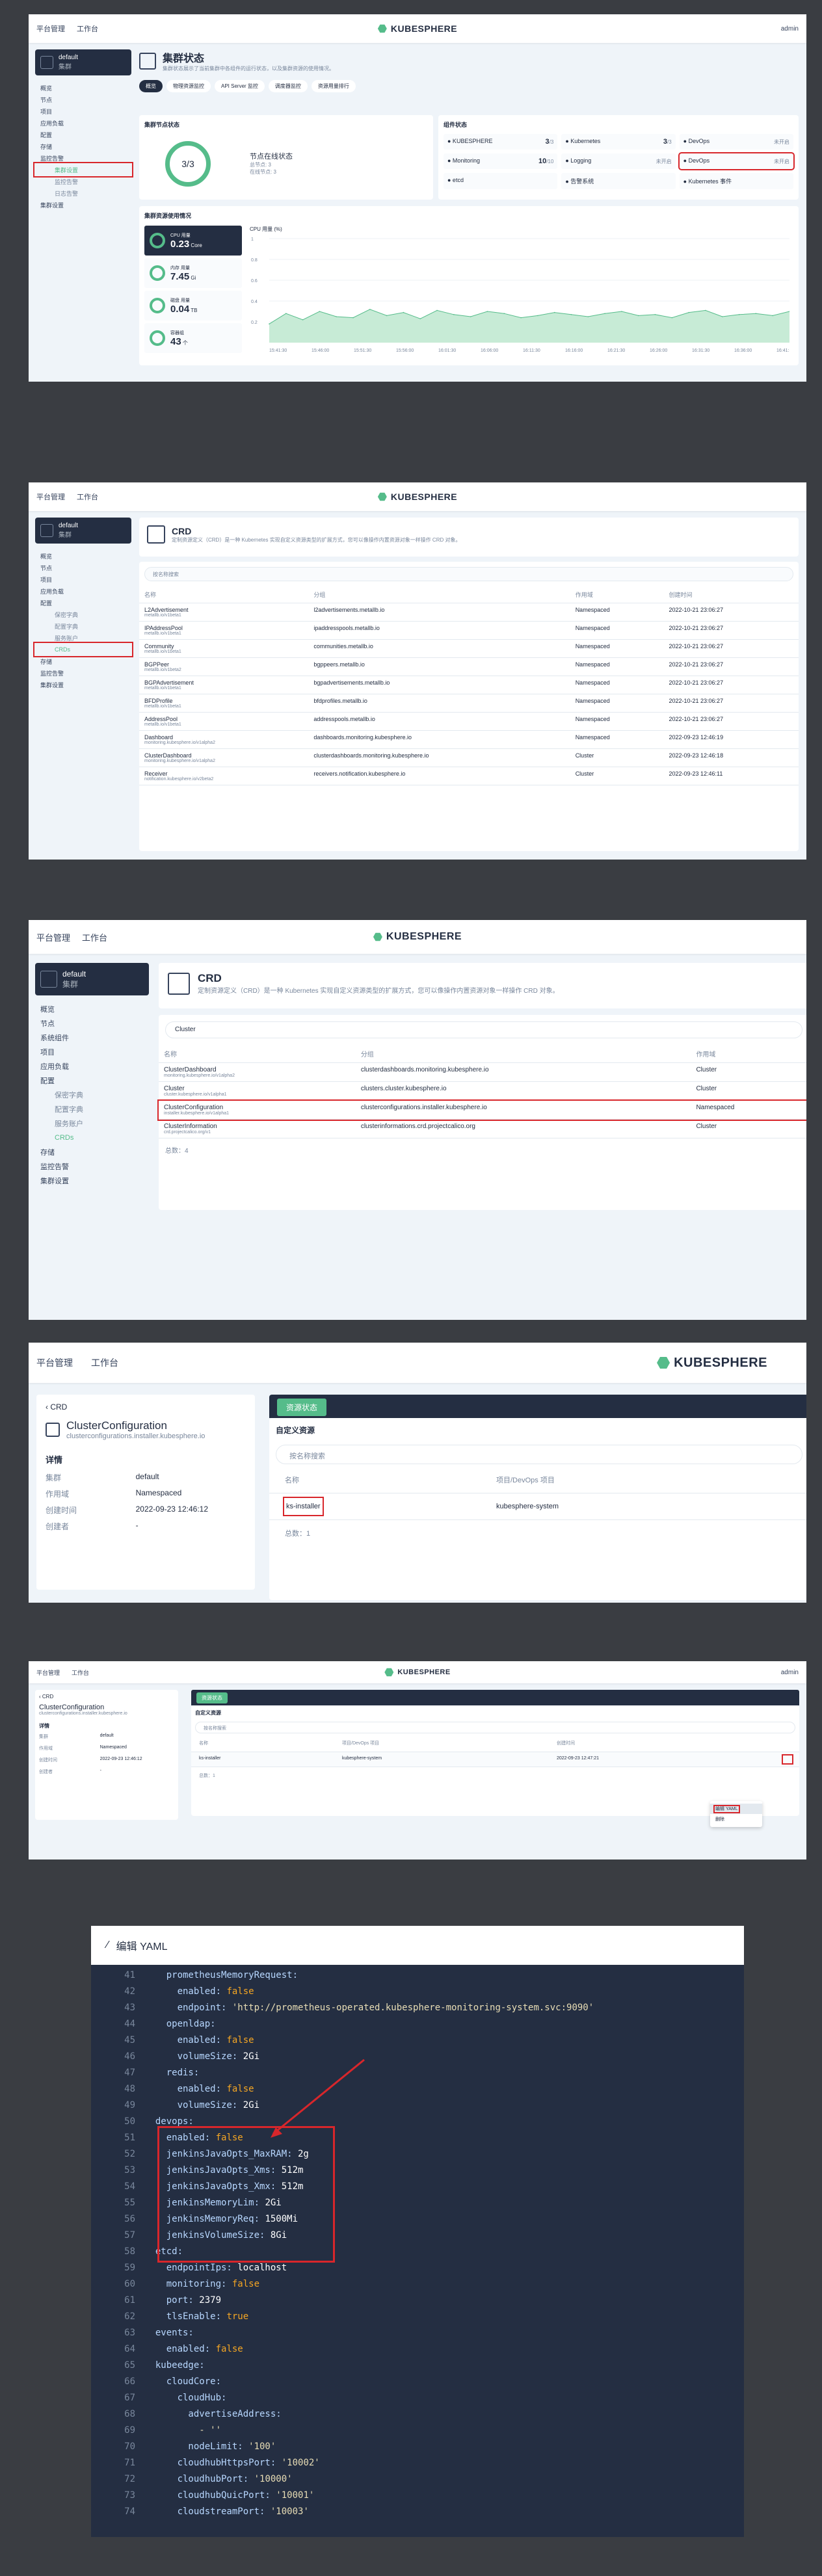 This screenshot has height=2576, width=822. What do you see at coordinates (83, 181) in the screenshot?
I see `sidebar-subitem: 监控告警` at bounding box center [83, 181].